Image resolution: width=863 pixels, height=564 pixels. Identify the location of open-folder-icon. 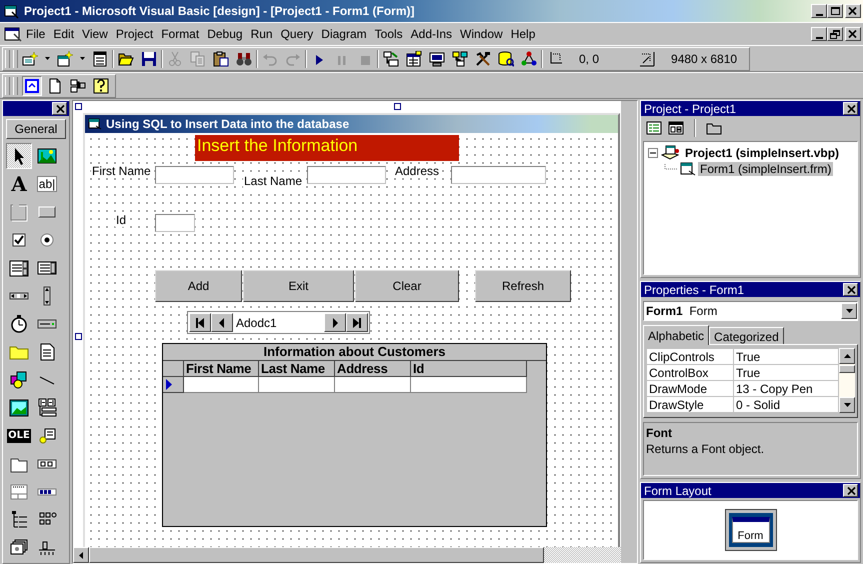
(126, 58).